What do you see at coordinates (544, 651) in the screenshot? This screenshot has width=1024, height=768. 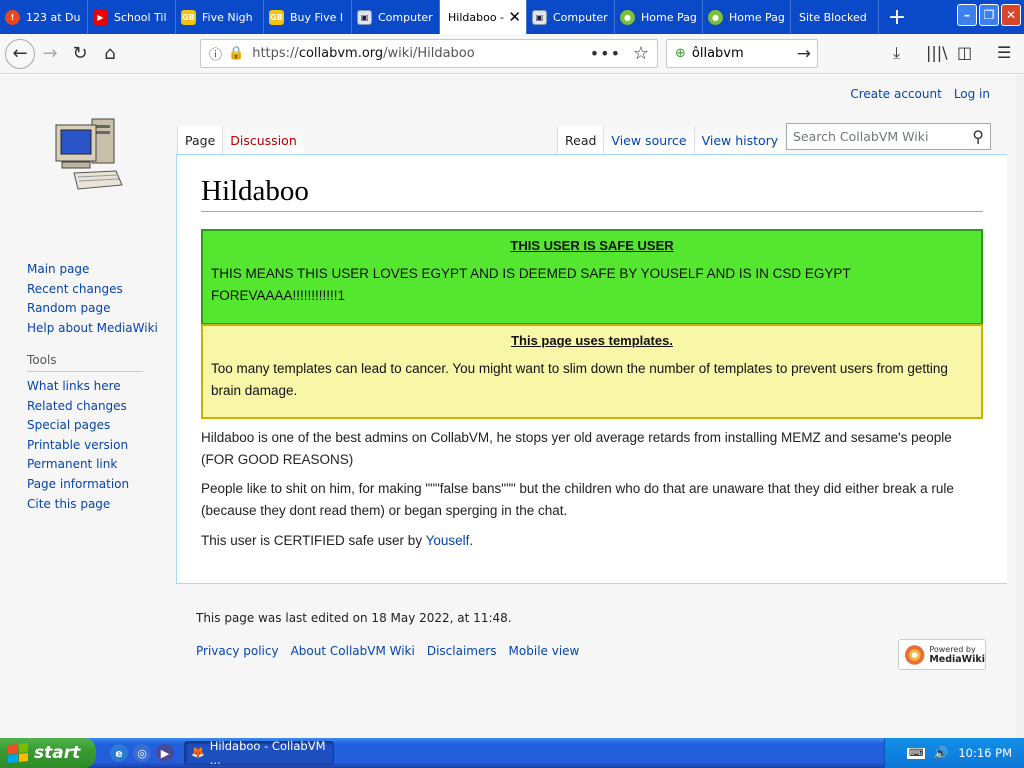 I see `footer-link: Mobile view` at bounding box center [544, 651].